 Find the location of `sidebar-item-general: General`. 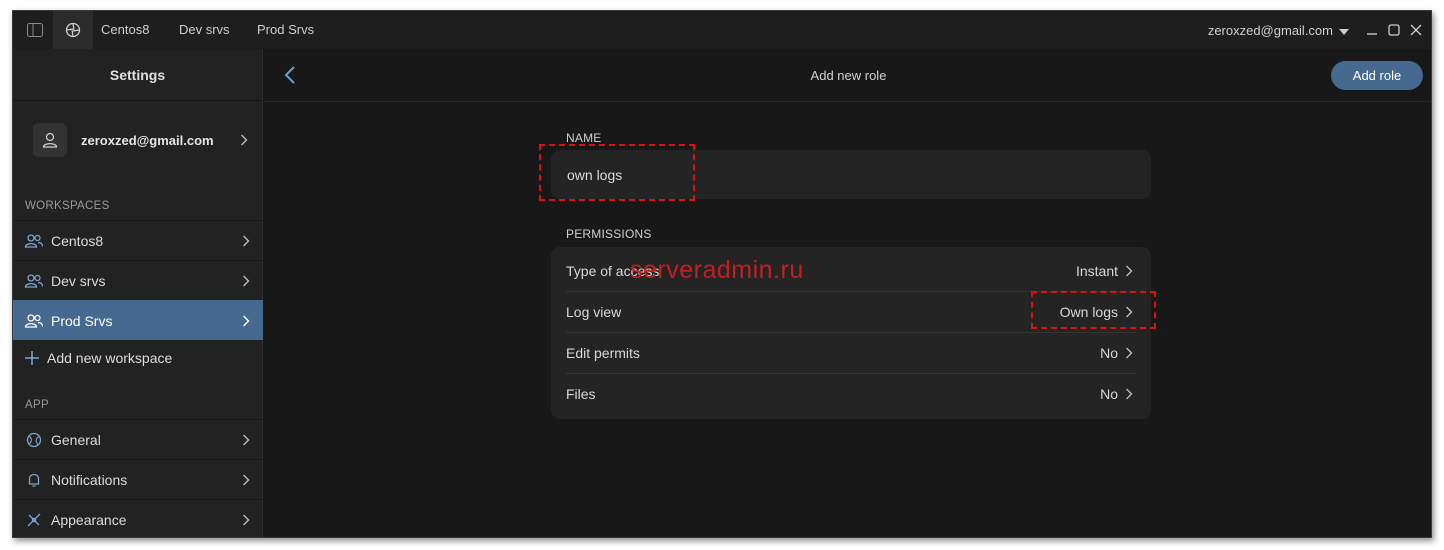

sidebar-item-general: General is located at coordinates (138, 439).